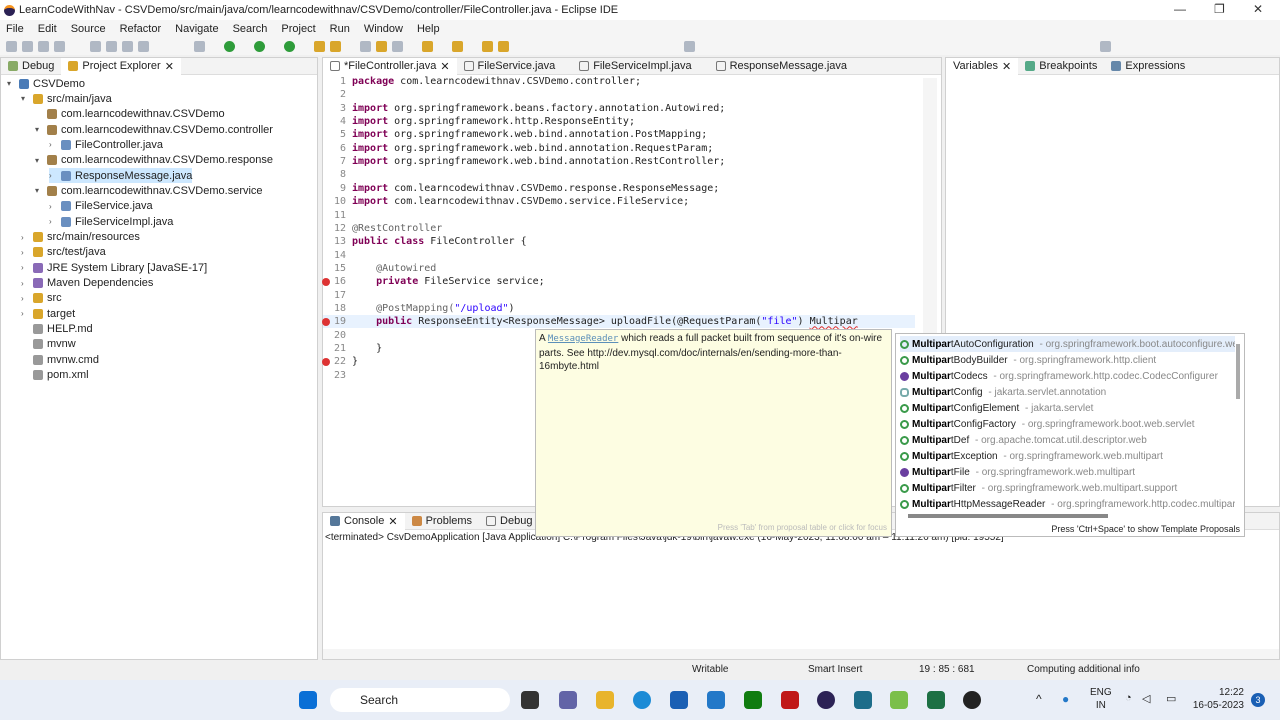 This screenshot has width=1280, height=720. What do you see at coordinates (383, 29) in the screenshot?
I see `menu-window: Window` at bounding box center [383, 29].